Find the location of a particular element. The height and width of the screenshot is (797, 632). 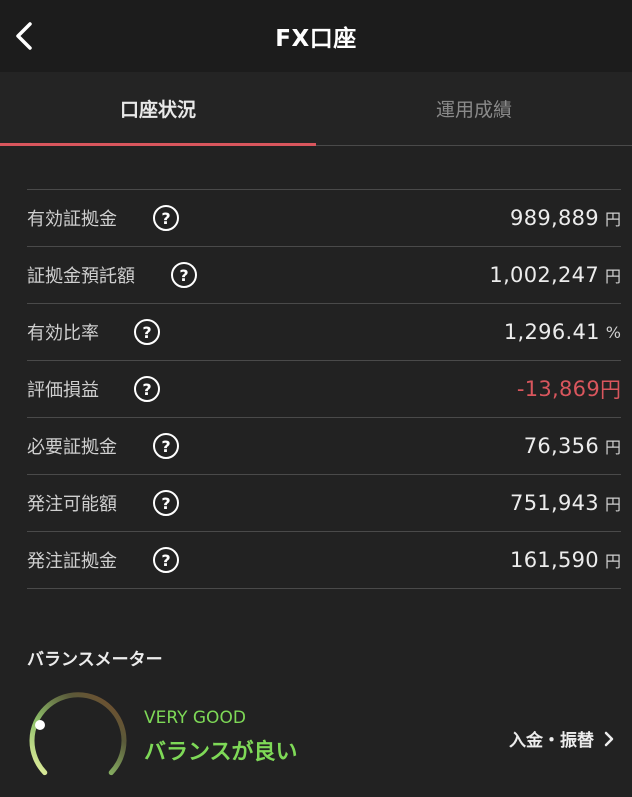

row-effective-ratio: 有効比率 ? 1,296.41% is located at coordinates (324, 331).